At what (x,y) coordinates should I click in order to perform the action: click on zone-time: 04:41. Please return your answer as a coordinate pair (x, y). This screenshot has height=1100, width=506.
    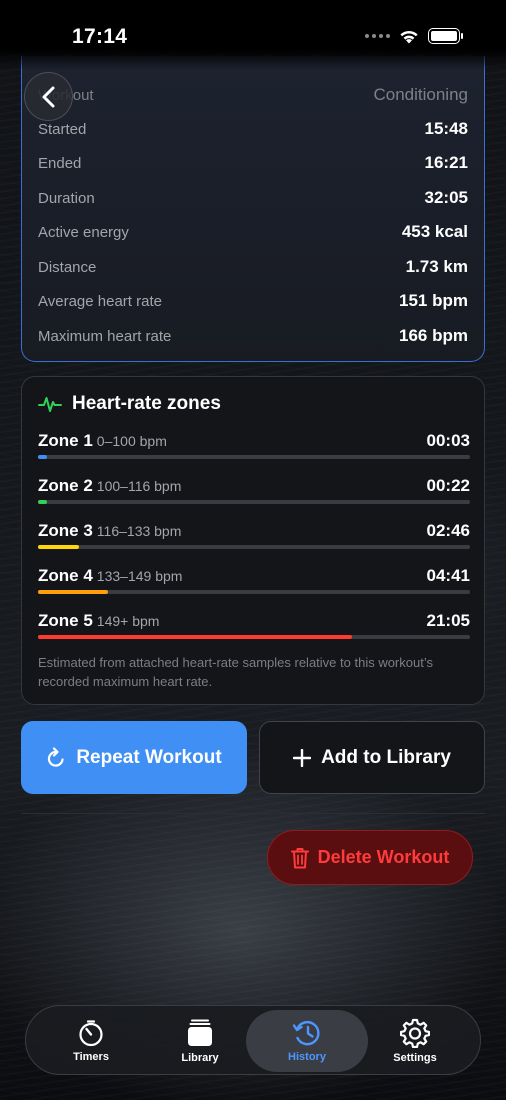
    Looking at the image, I should click on (448, 575).